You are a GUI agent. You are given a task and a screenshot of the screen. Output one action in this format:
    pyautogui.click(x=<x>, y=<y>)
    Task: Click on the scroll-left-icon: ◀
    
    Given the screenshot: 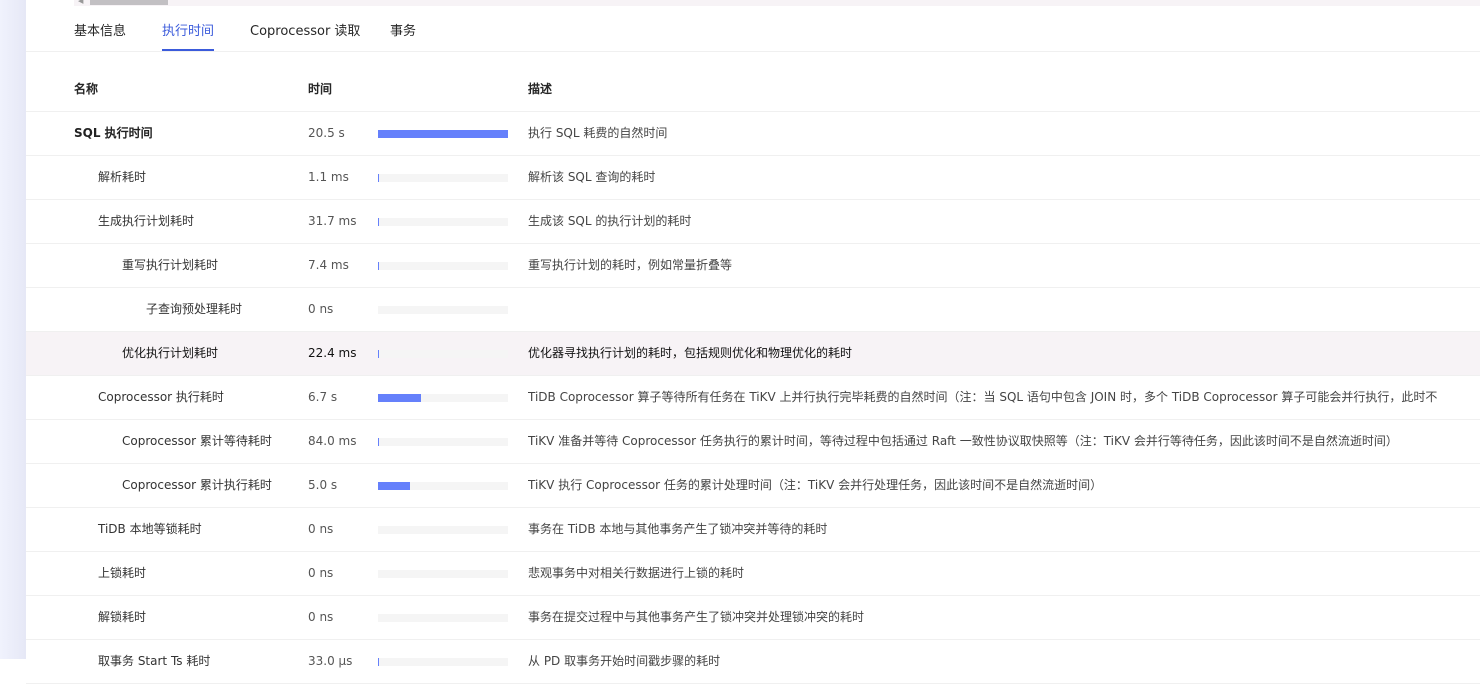 What is the action you would take?
    pyautogui.click(x=80, y=2)
    